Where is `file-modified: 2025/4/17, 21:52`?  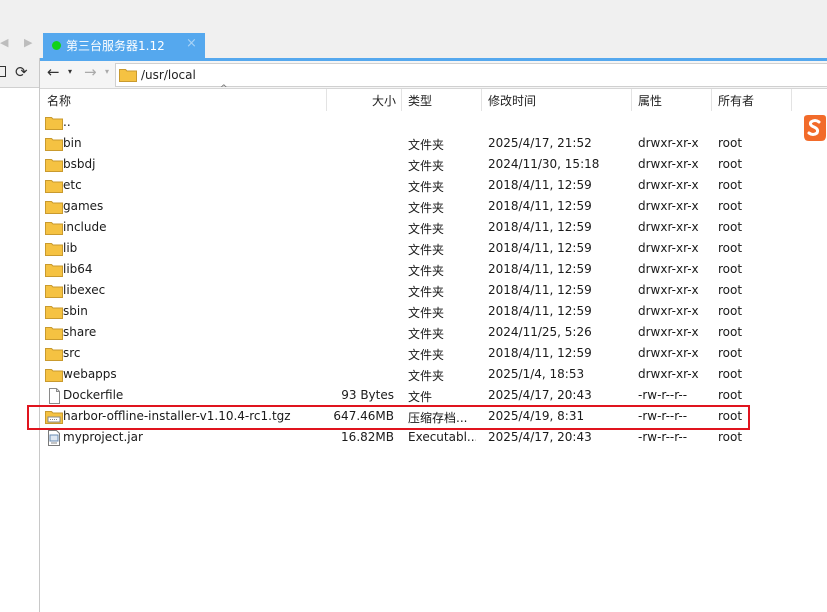
file-modified: 2025/4/17, 21:52 is located at coordinates (540, 143).